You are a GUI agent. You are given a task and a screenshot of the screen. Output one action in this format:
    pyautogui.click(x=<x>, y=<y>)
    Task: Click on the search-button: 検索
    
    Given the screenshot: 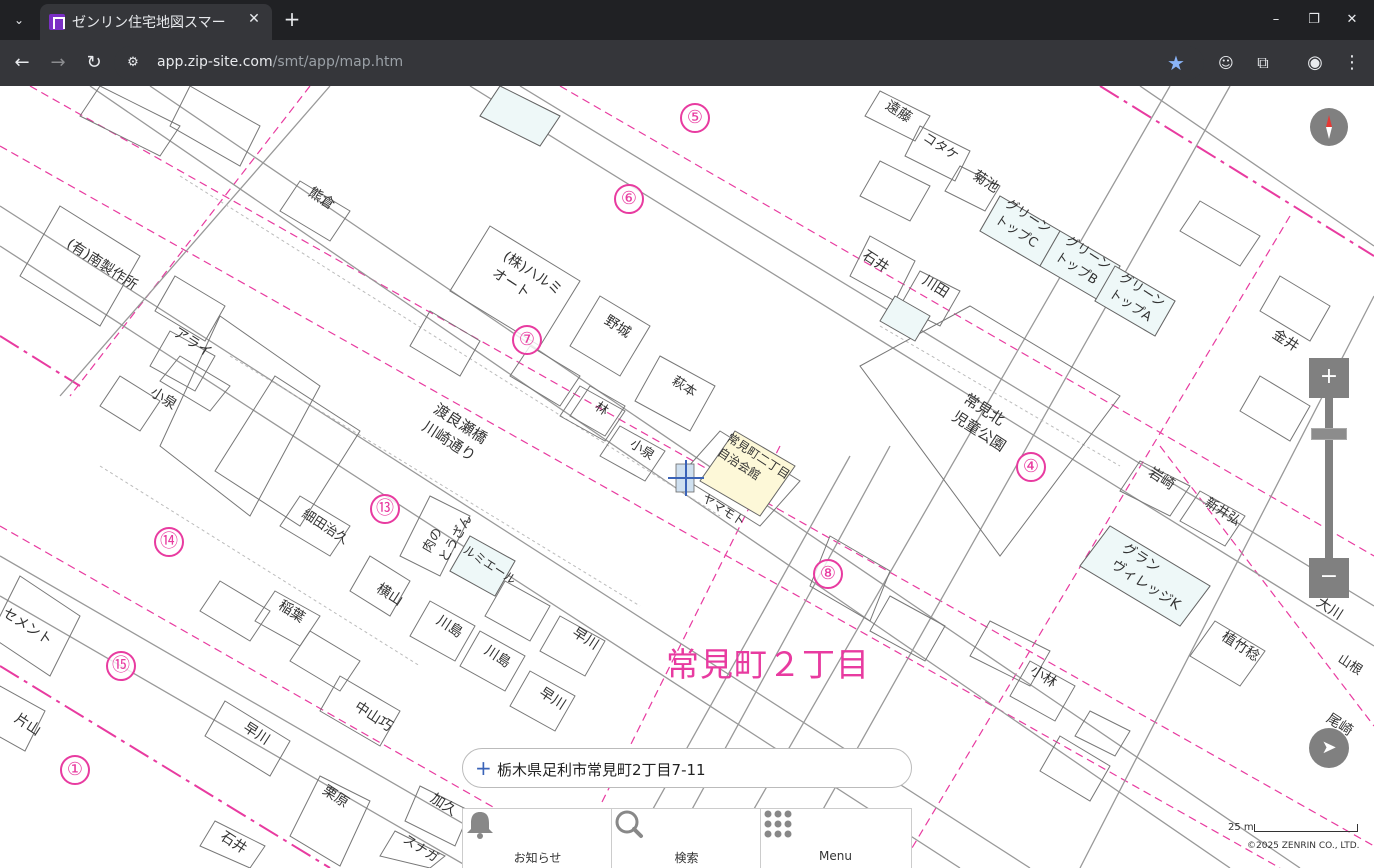 What is the action you would take?
    pyautogui.click(x=686, y=838)
    